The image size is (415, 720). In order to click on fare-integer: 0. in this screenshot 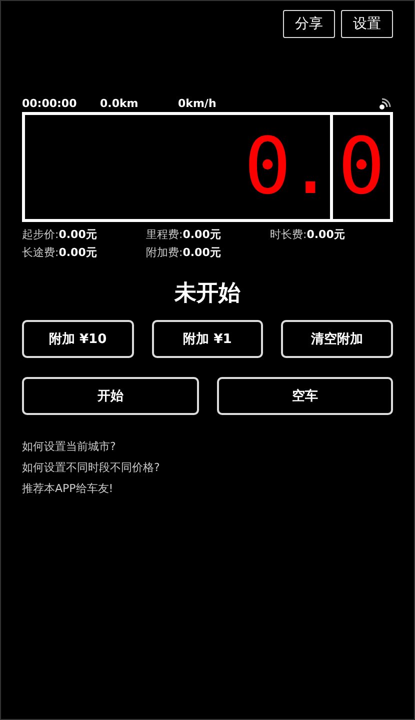, I will do `click(287, 167)`.